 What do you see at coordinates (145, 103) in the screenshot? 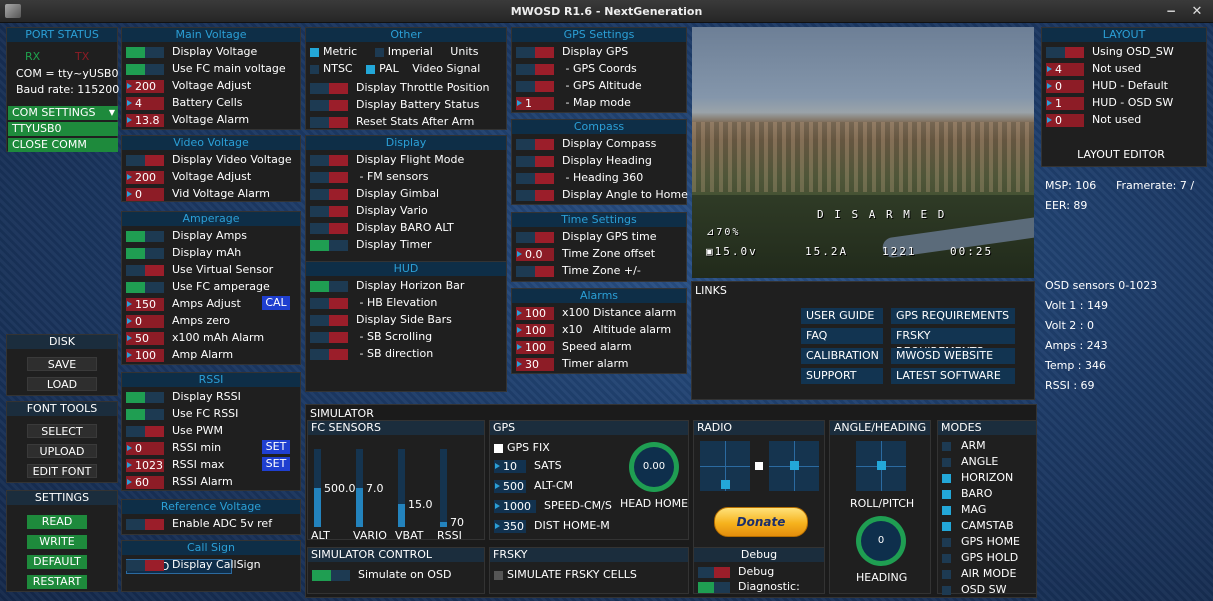
I see `value-field-battery-cells: 4` at bounding box center [145, 103].